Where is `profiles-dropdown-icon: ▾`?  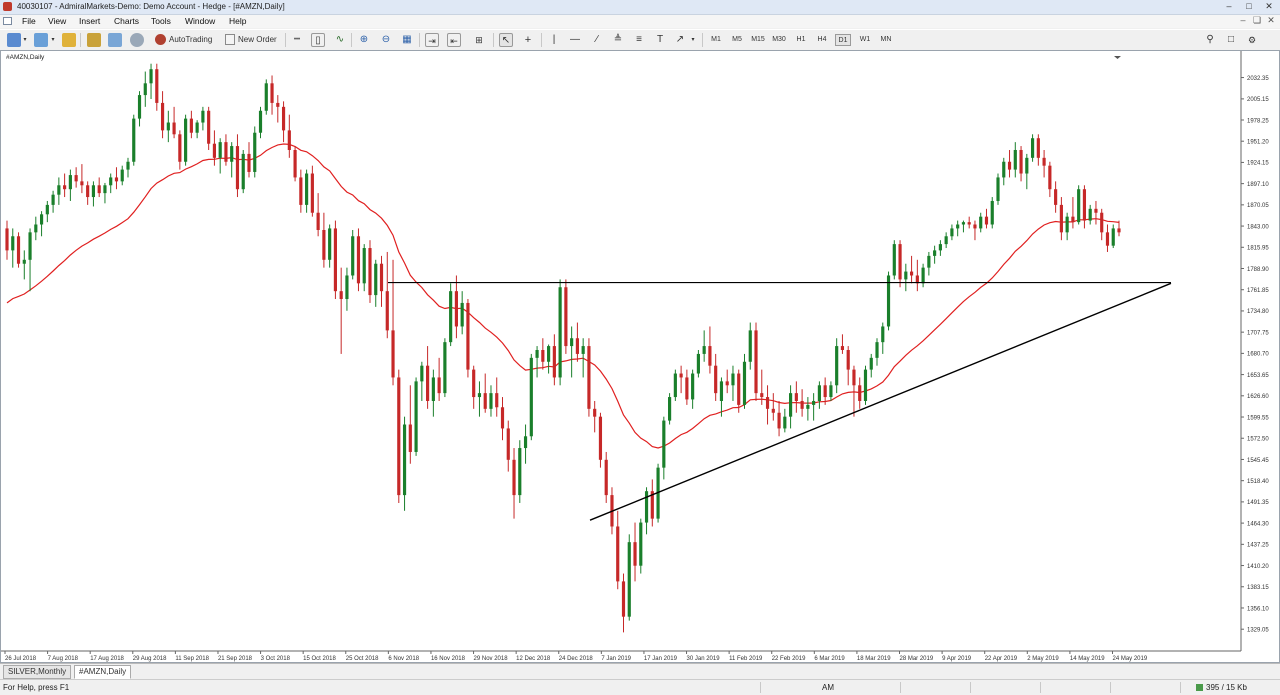 profiles-dropdown-icon: ▾ is located at coordinates (53, 40).